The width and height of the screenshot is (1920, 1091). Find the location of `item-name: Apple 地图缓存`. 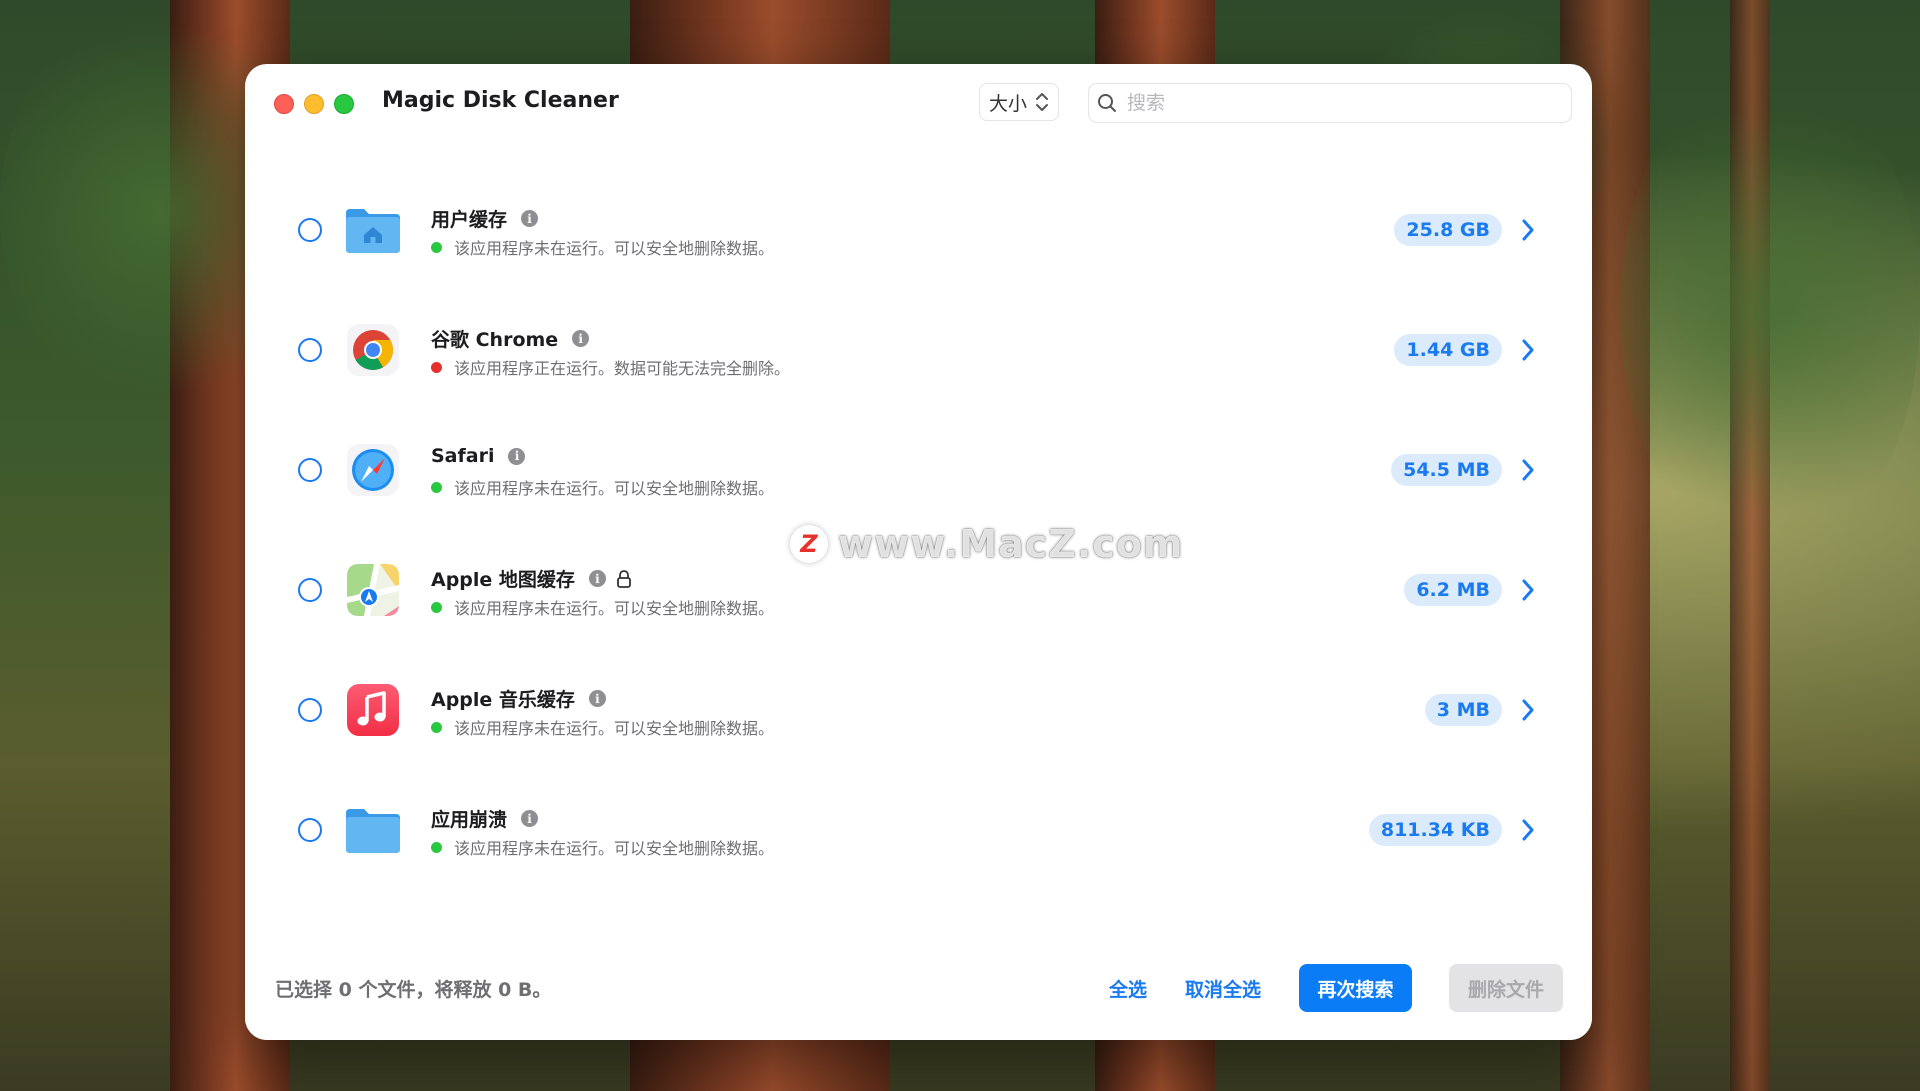

item-name: Apple 地图缓存 is located at coordinates (503, 580).